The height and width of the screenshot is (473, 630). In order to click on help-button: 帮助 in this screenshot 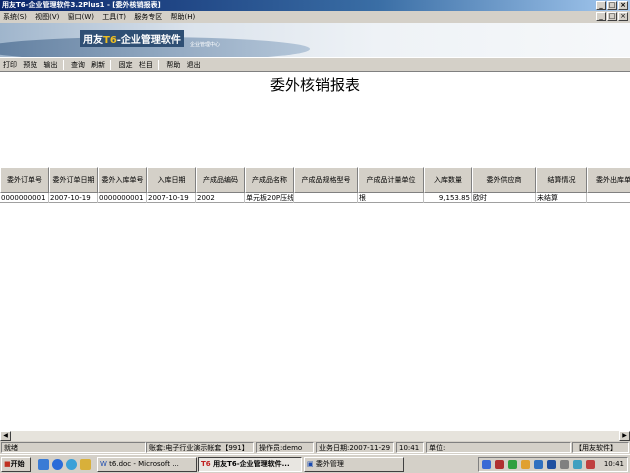, I will do `click(173, 65)`.